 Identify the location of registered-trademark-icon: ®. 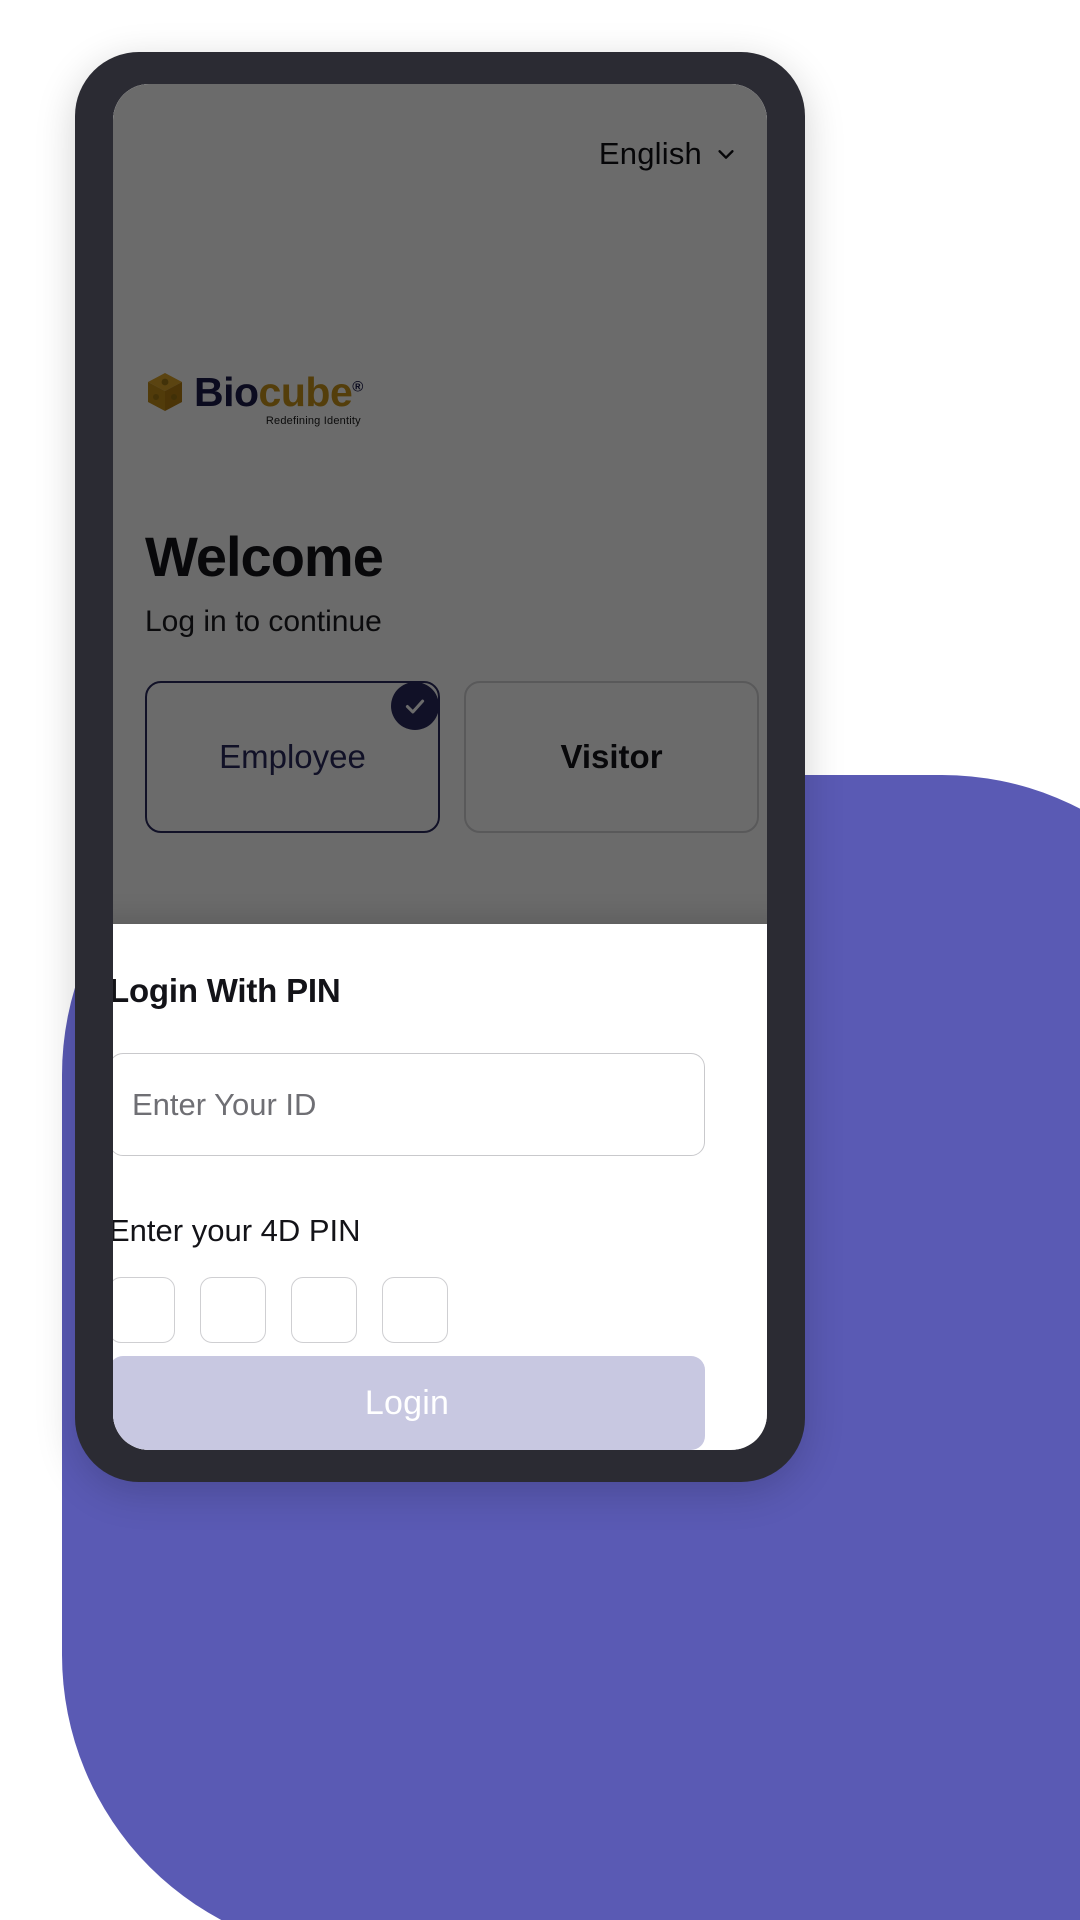
(357, 387).